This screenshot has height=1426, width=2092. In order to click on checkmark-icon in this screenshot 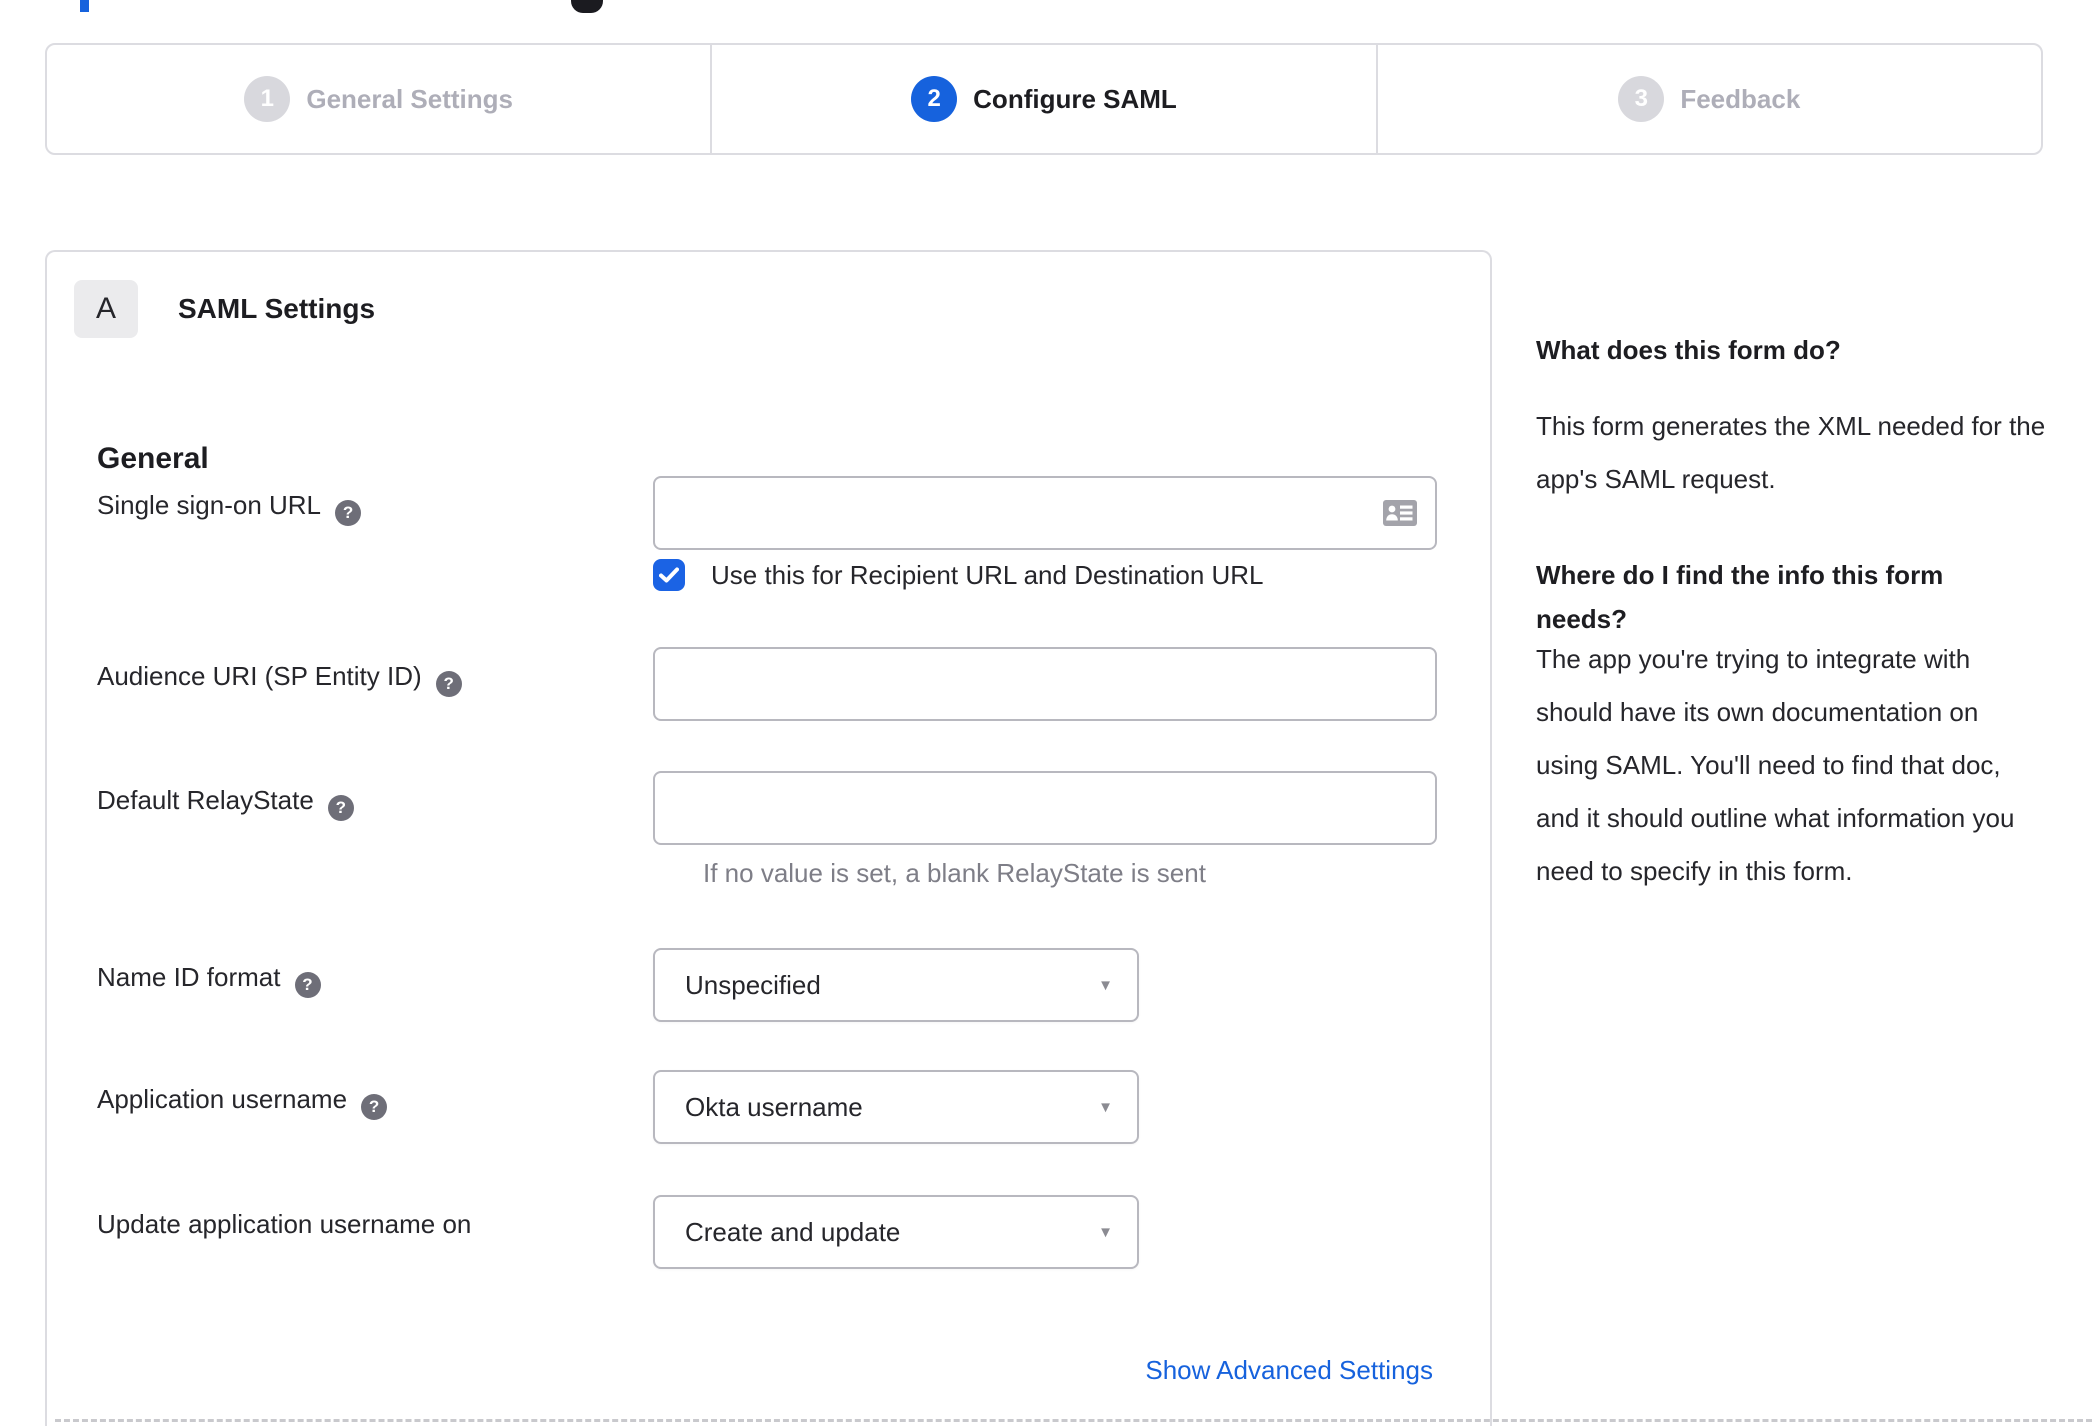, I will do `click(669, 575)`.